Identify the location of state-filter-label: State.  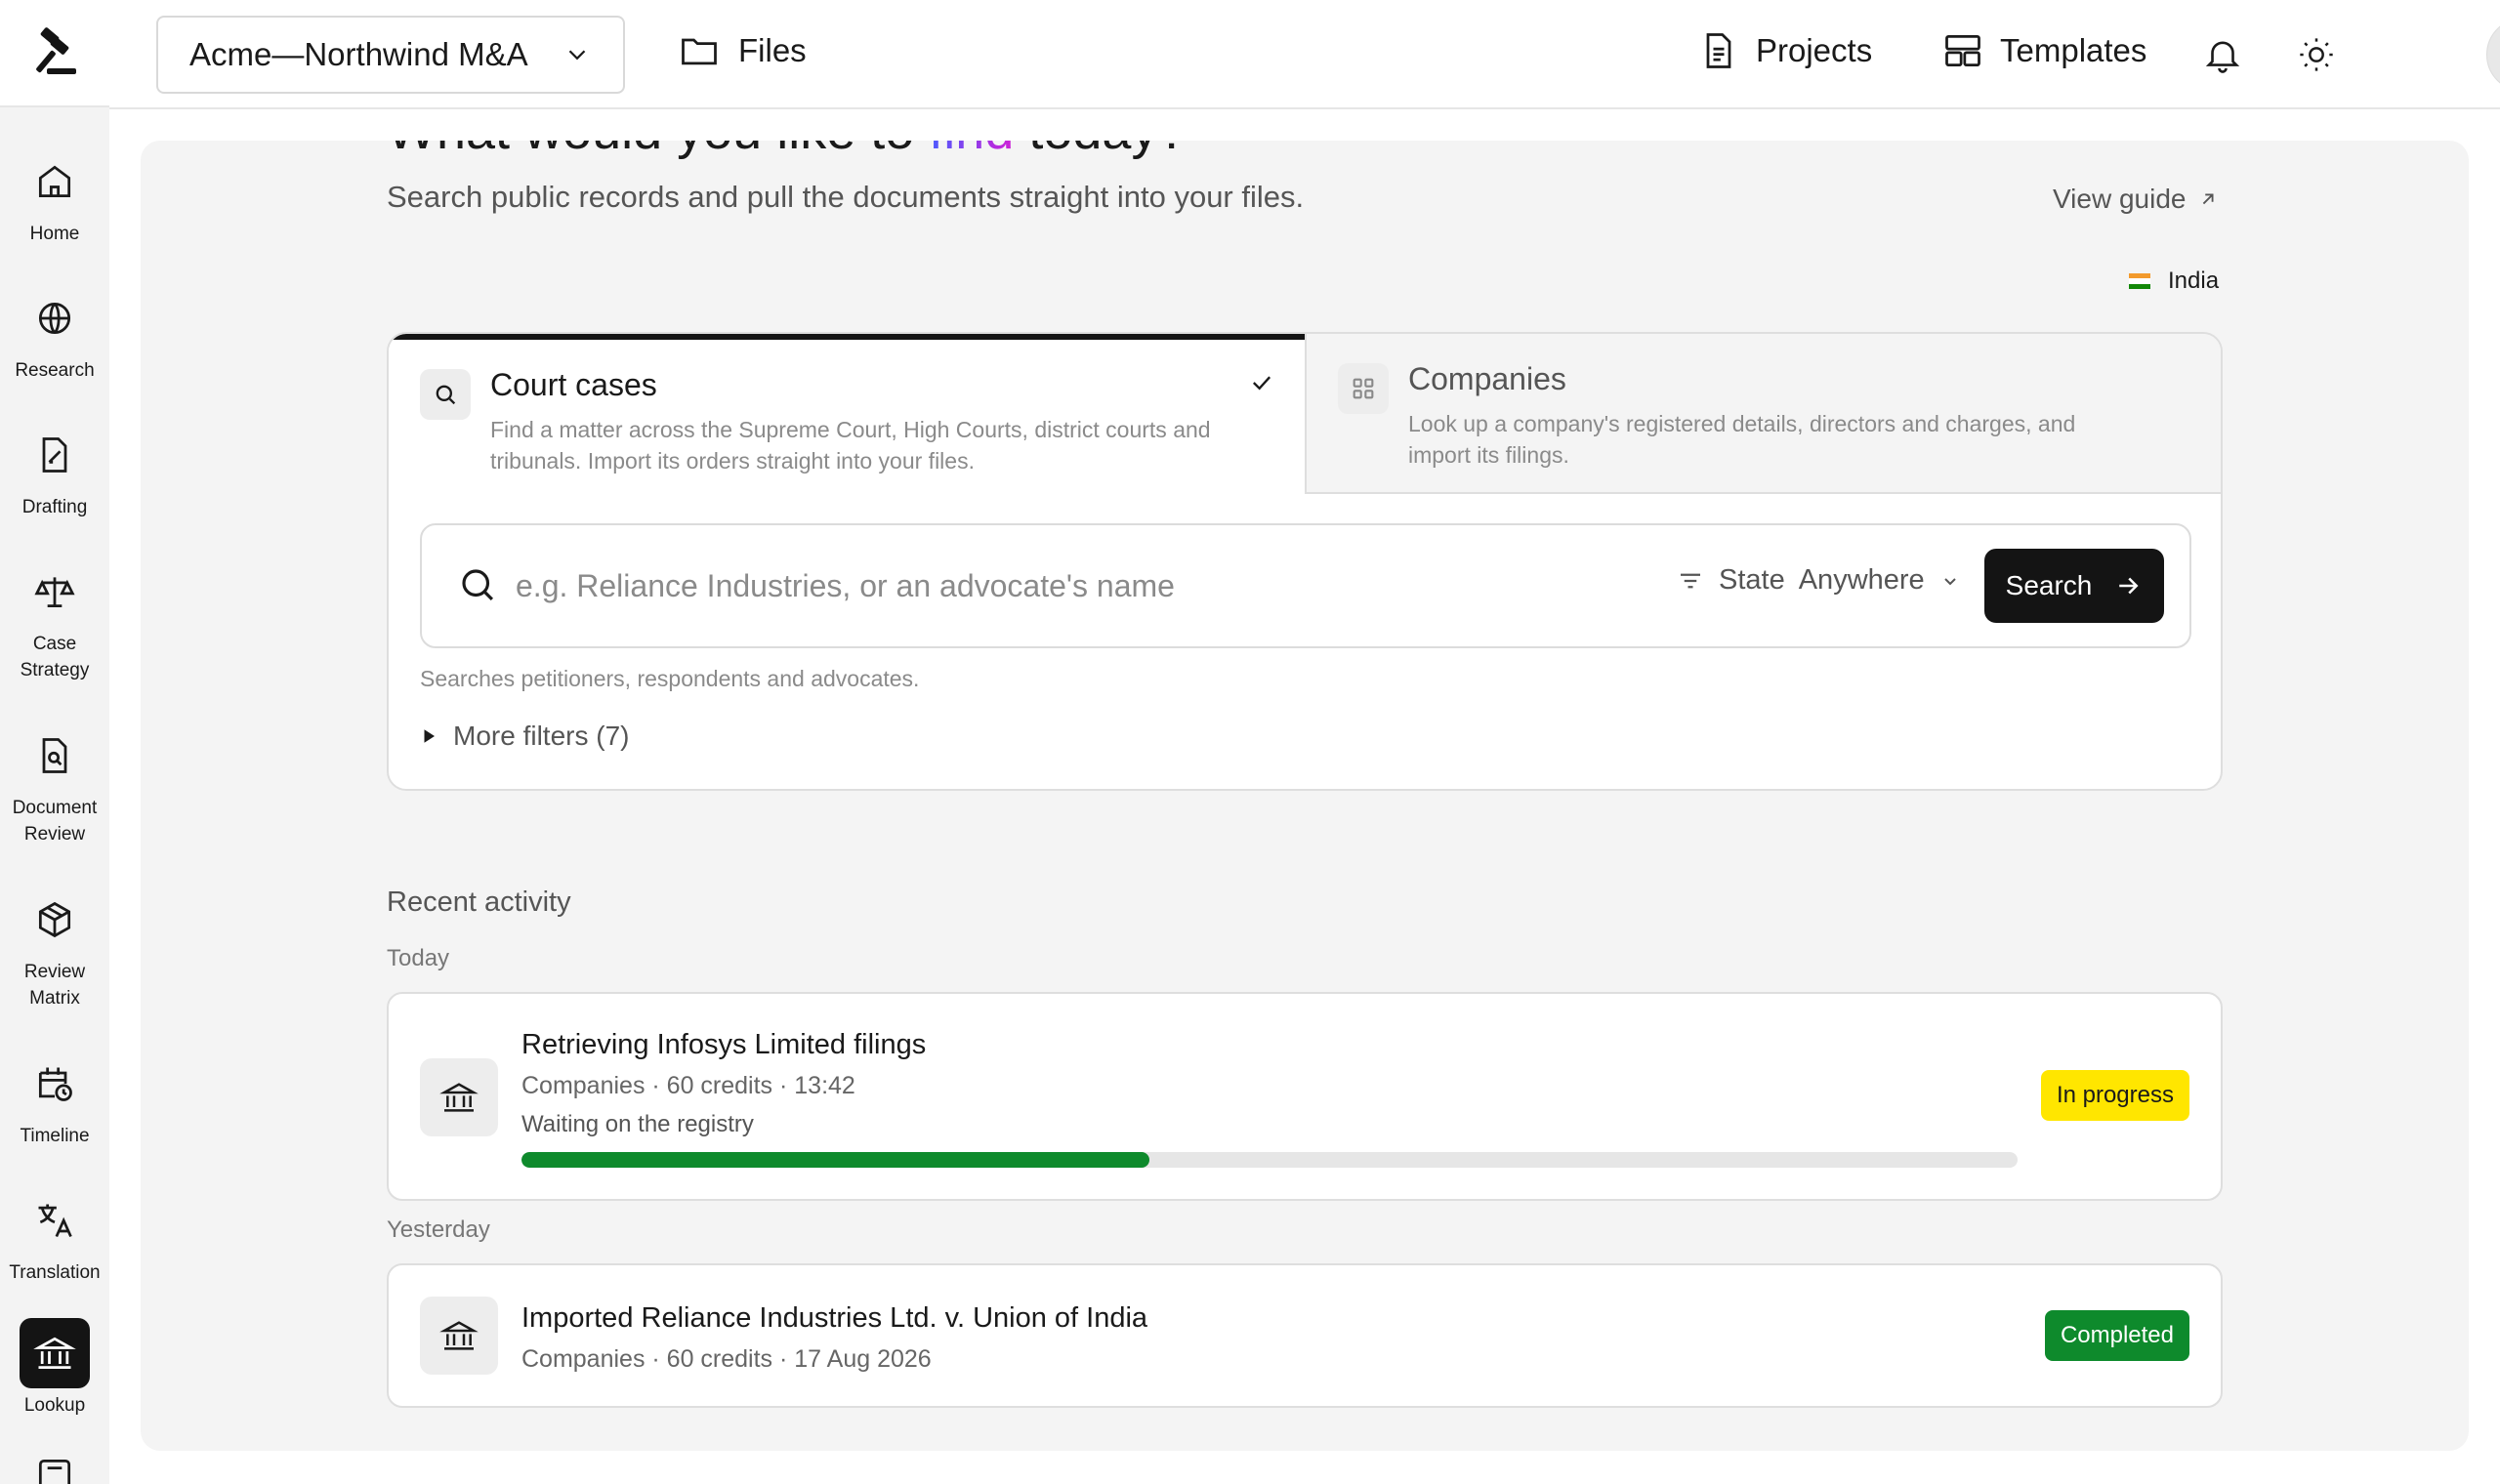
(1752, 580).